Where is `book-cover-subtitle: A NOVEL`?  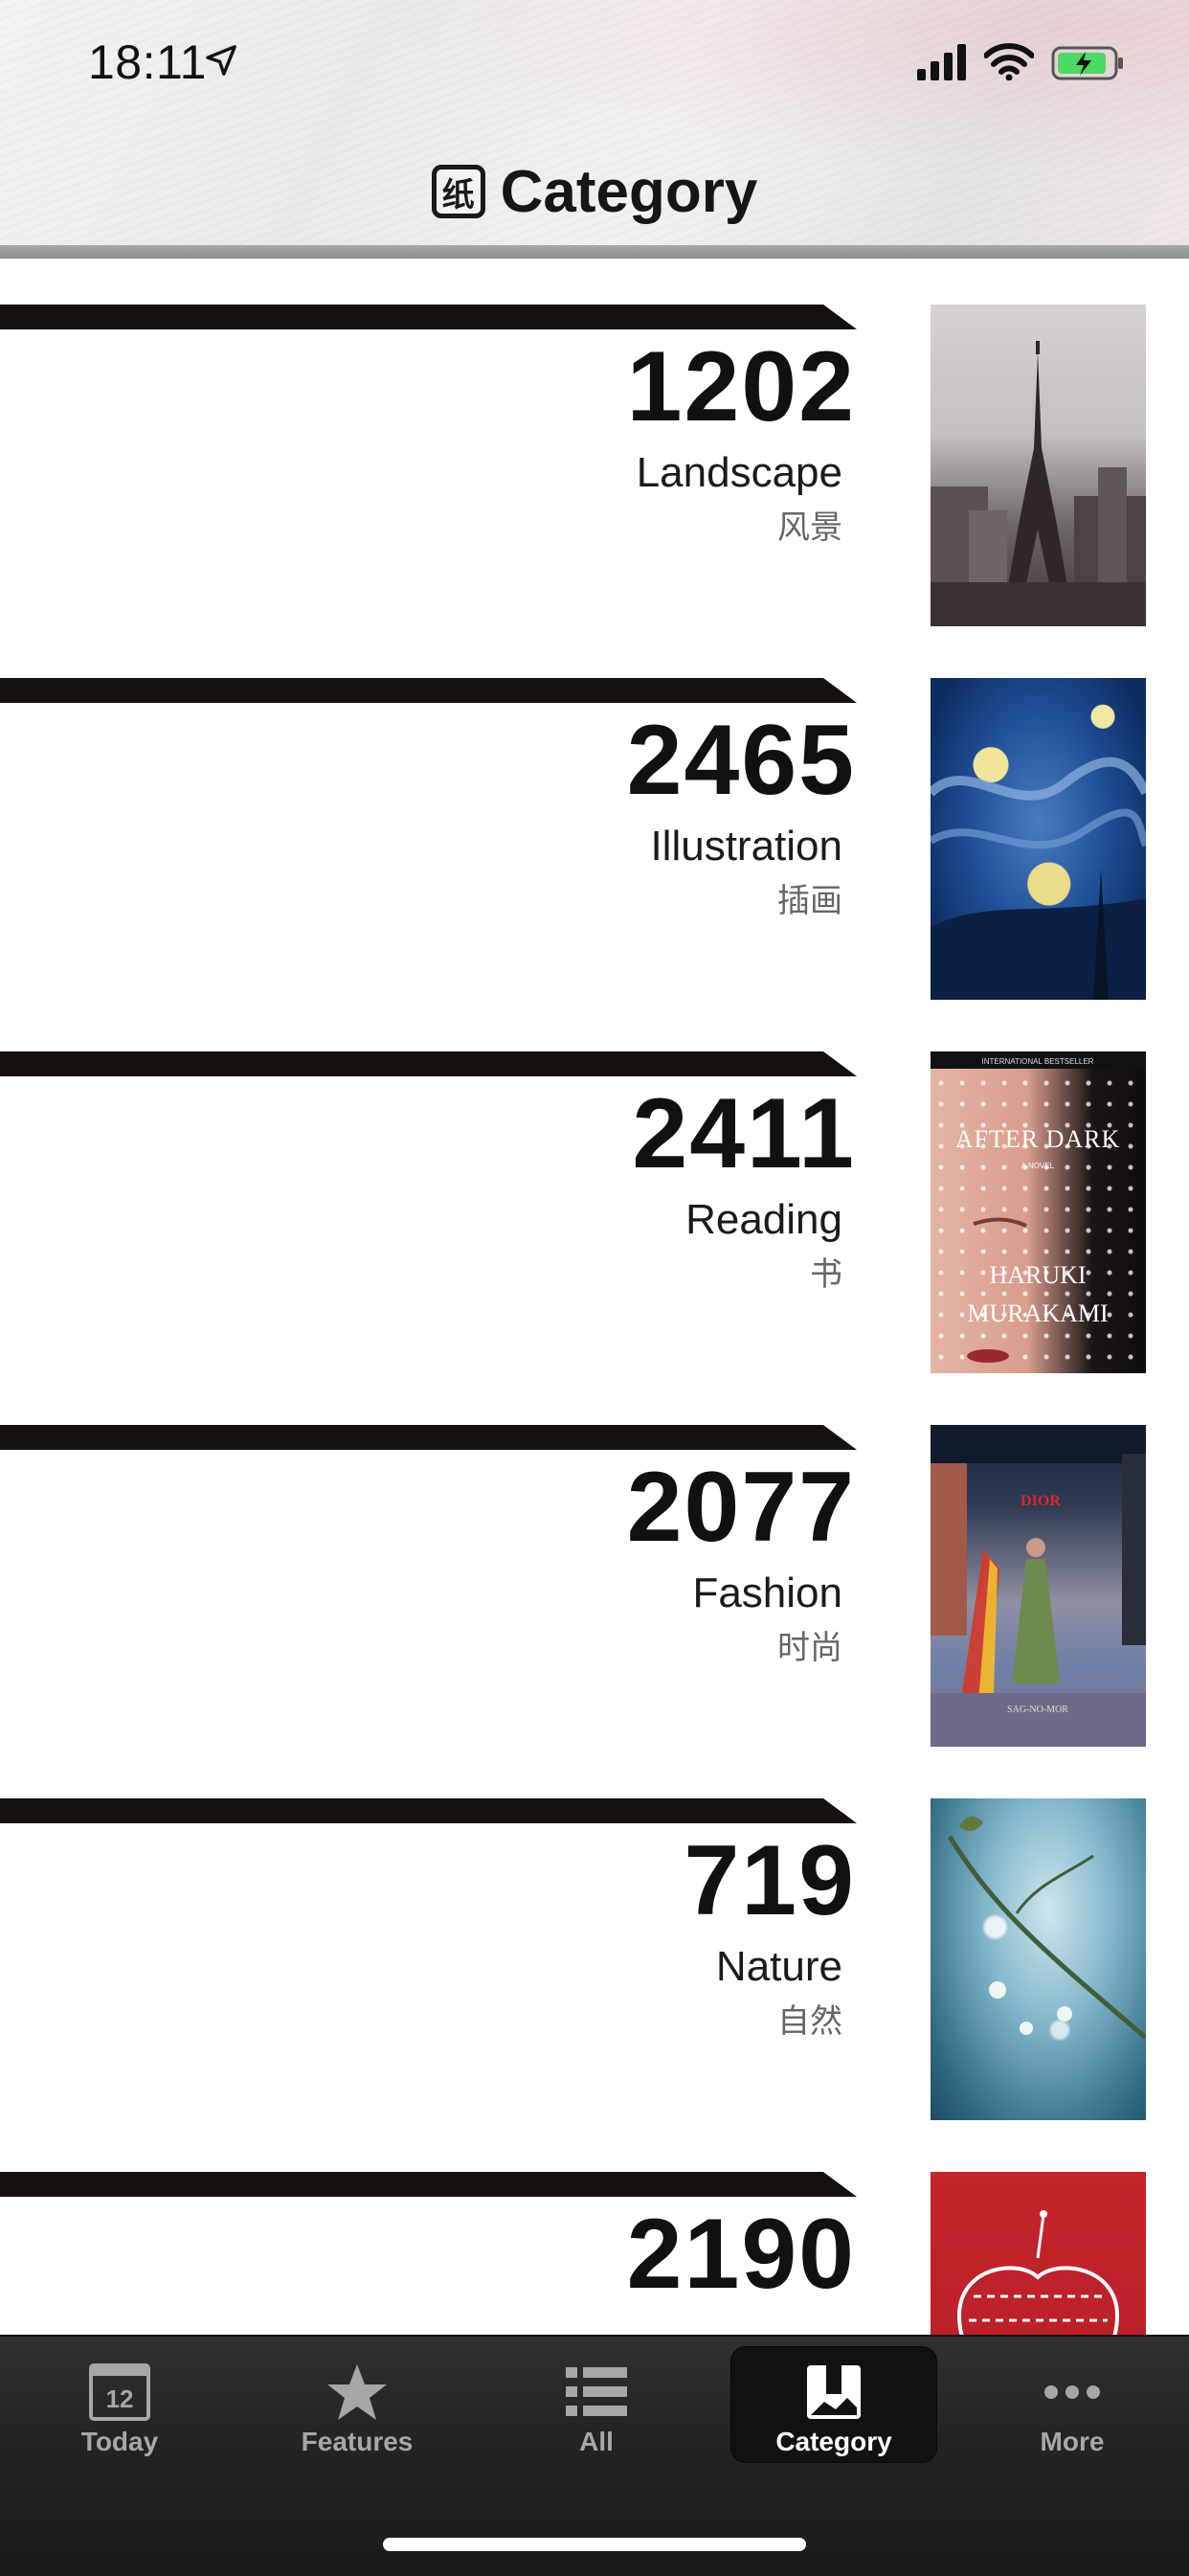 book-cover-subtitle: A NOVEL is located at coordinates (1038, 1166).